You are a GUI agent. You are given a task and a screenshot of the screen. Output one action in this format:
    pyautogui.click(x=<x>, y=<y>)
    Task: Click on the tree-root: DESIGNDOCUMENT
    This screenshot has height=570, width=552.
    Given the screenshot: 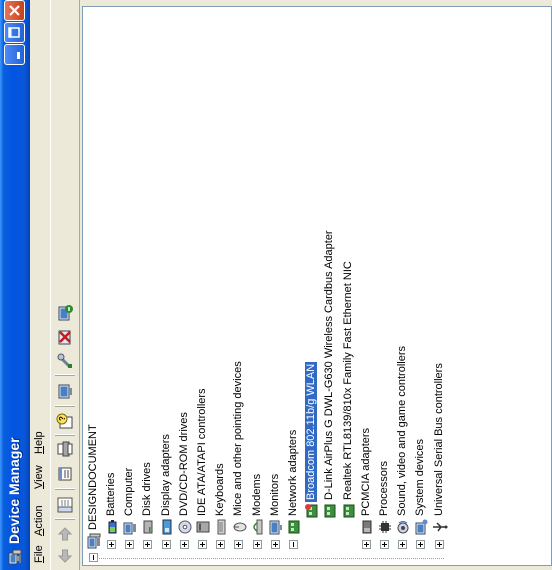 What is the action you would take?
    pyautogui.click(x=94, y=413)
    